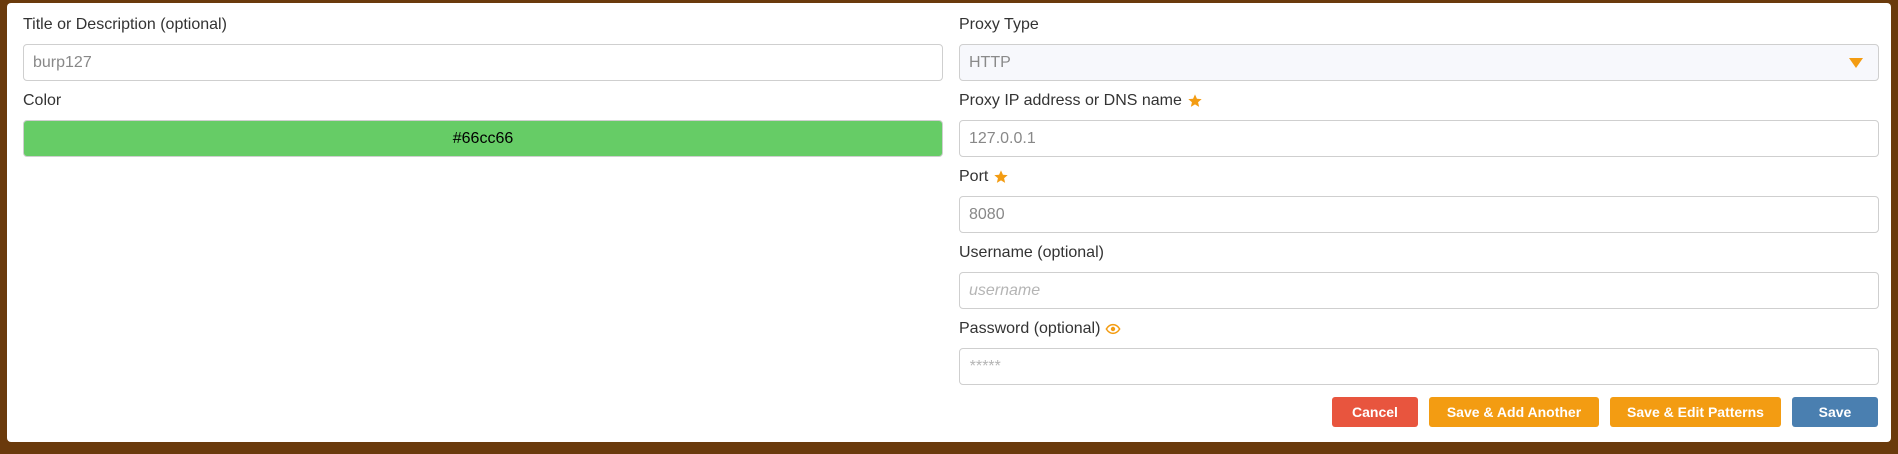 This screenshot has width=1898, height=454. Describe the element at coordinates (1070, 100) in the screenshot. I see `proxy-ip-label: Proxy IP address or DNS name` at that location.